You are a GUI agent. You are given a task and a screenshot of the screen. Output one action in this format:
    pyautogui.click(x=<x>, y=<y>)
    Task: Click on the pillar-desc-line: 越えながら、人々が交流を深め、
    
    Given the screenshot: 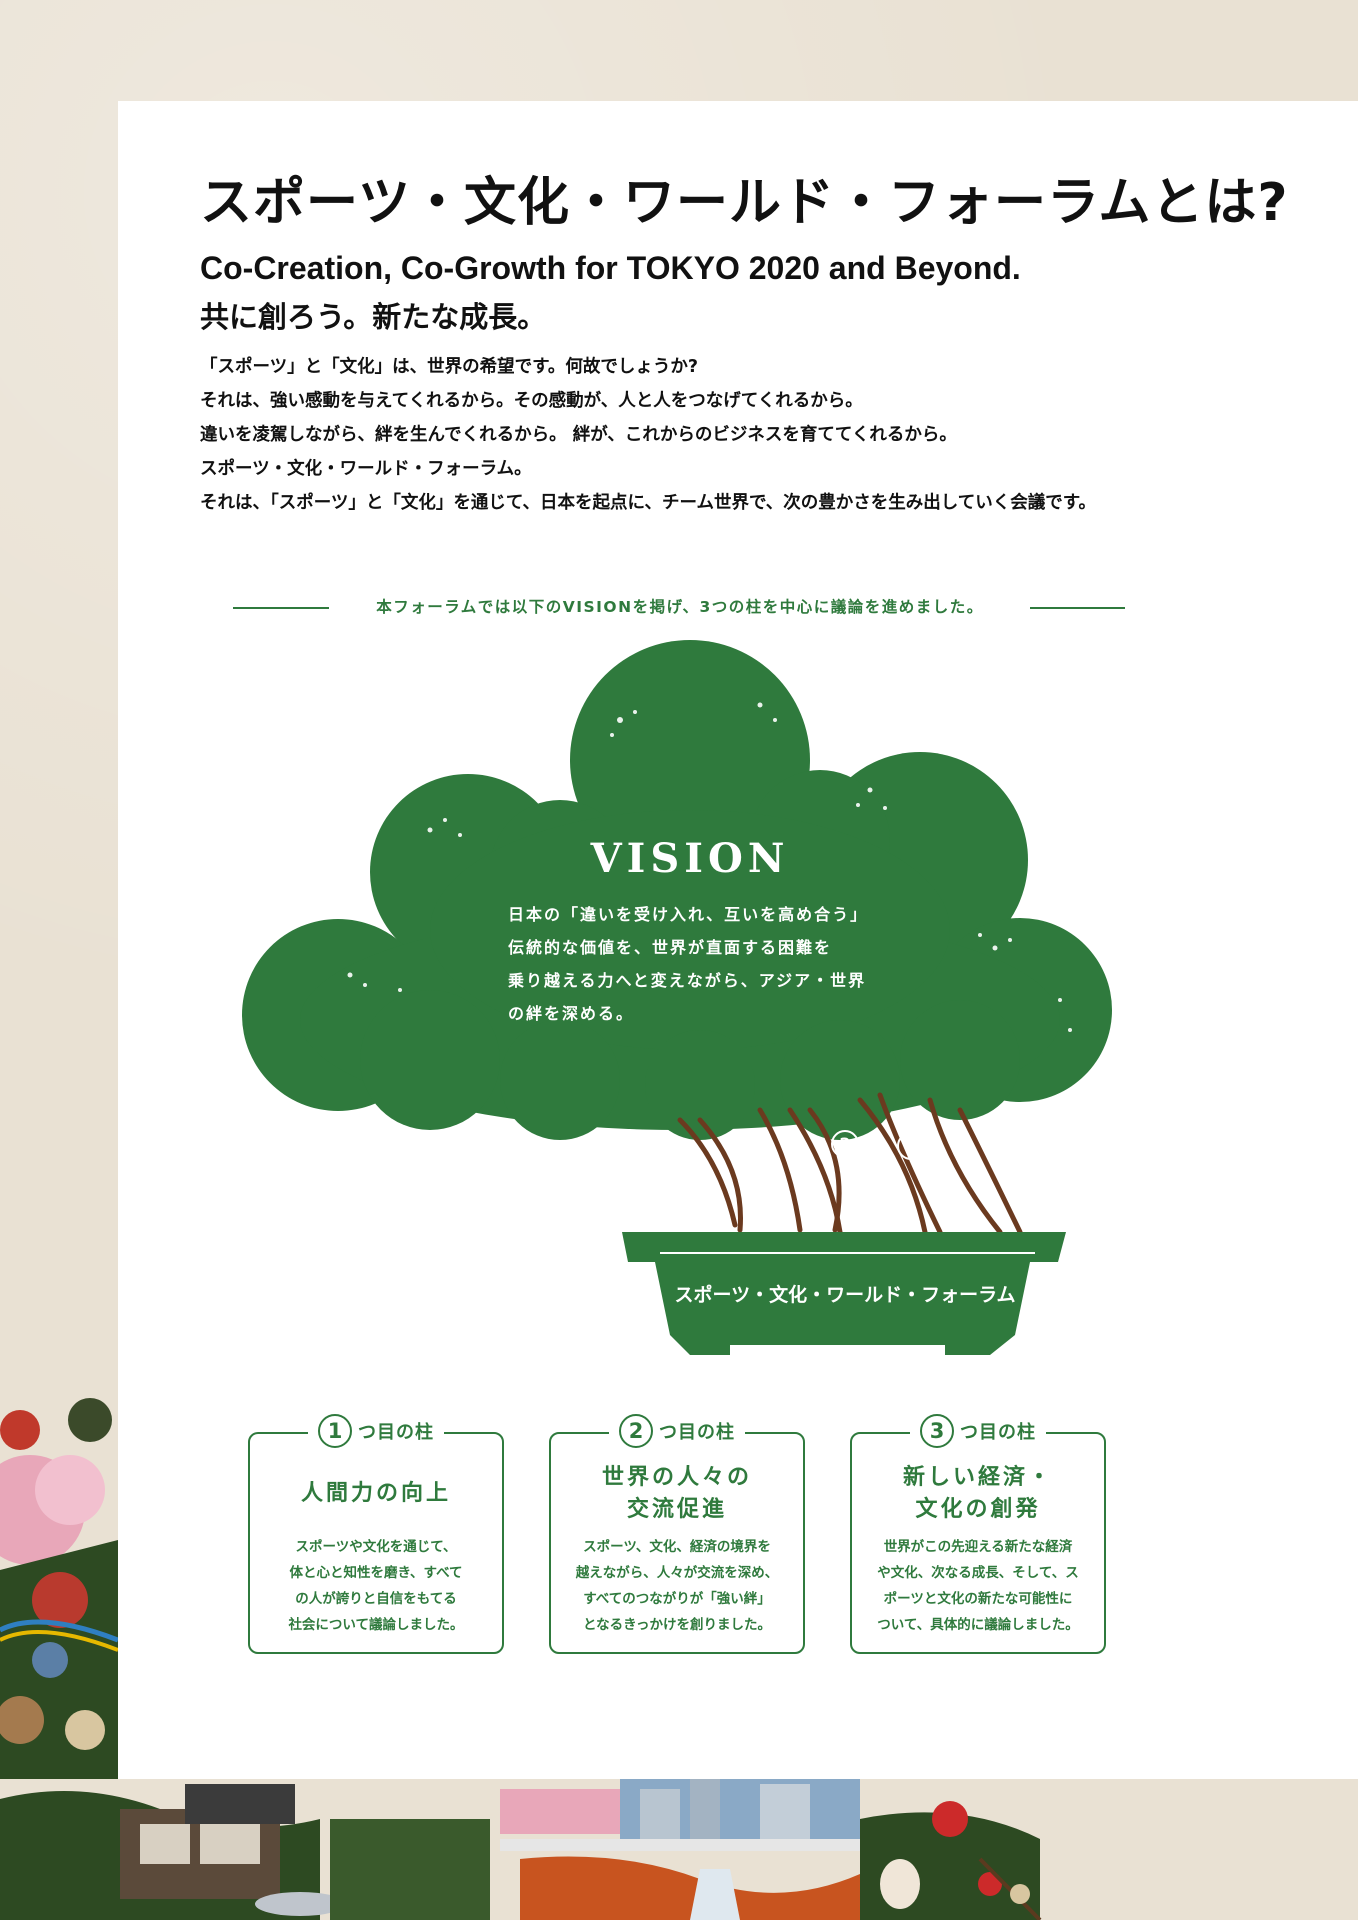 What is the action you would take?
    pyautogui.click(x=677, y=1573)
    